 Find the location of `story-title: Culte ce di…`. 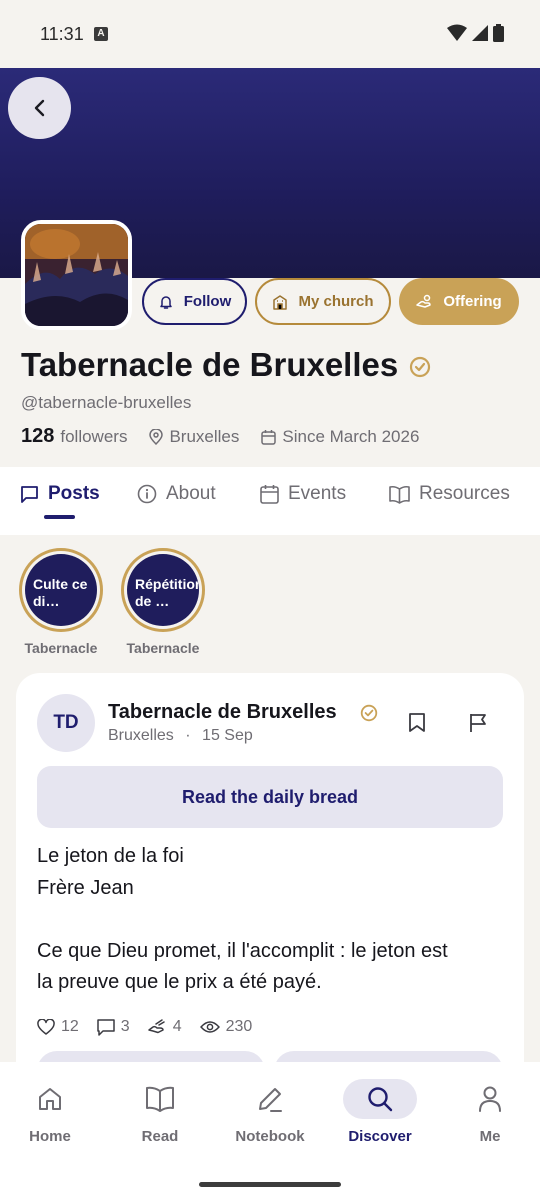

story-title: Culte ce di… is located at coordinates (61, 590).